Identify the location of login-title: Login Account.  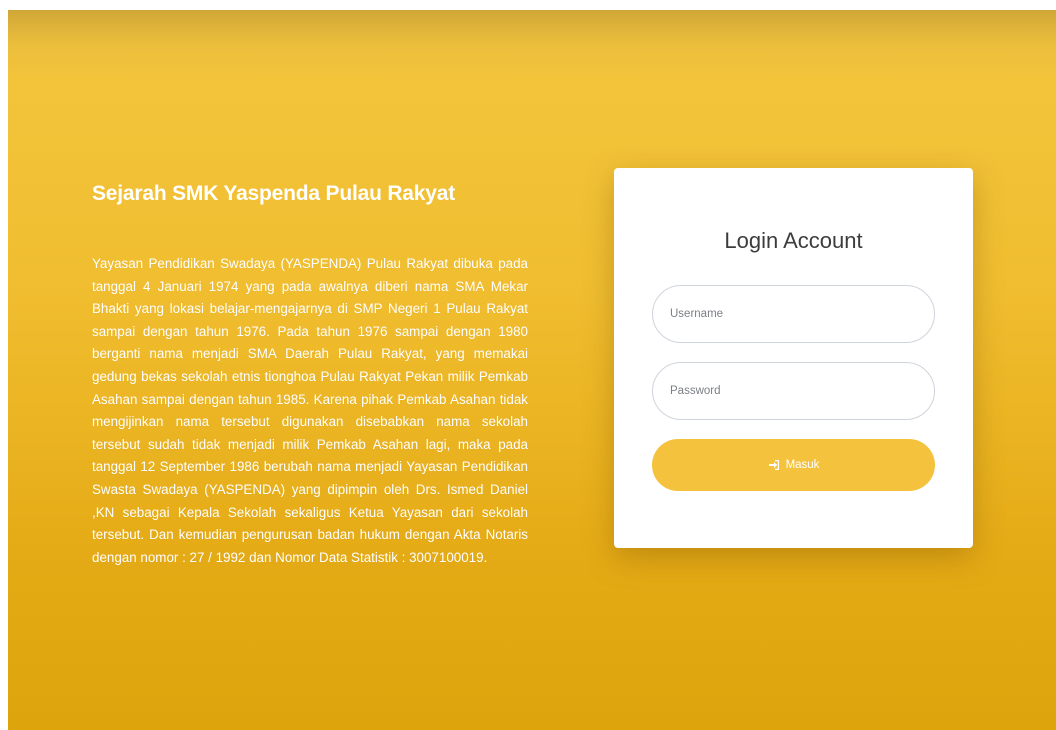
(793, 240).